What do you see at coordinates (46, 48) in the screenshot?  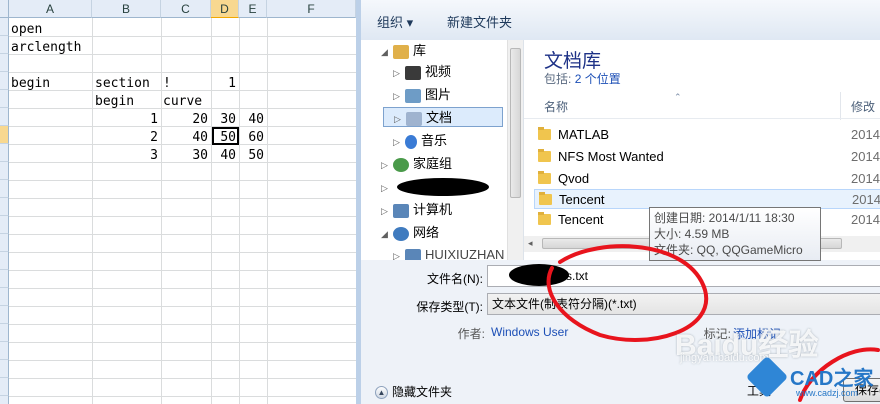 I see `cell-a2: arclength` at bounding box center [46, 48].